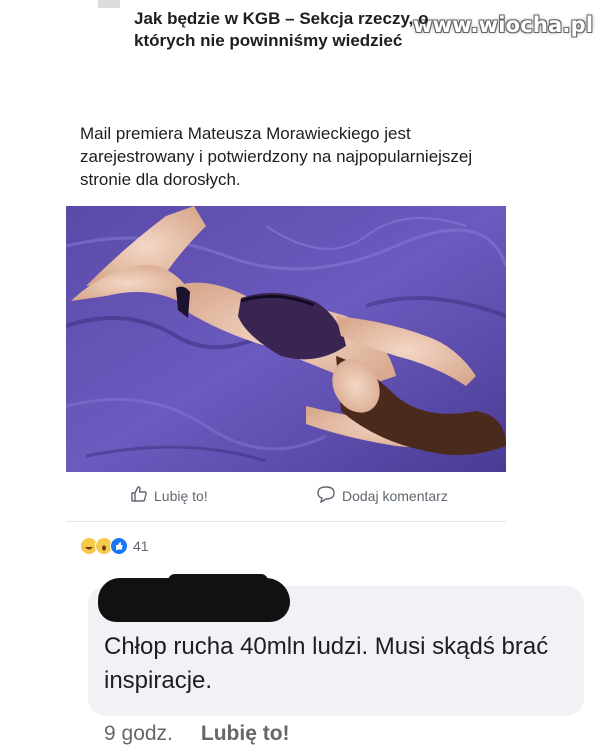 Image resolution: width=600 pixels, height=756 pixels. I want to click on reaction-summary: 41, so click(114, 546).